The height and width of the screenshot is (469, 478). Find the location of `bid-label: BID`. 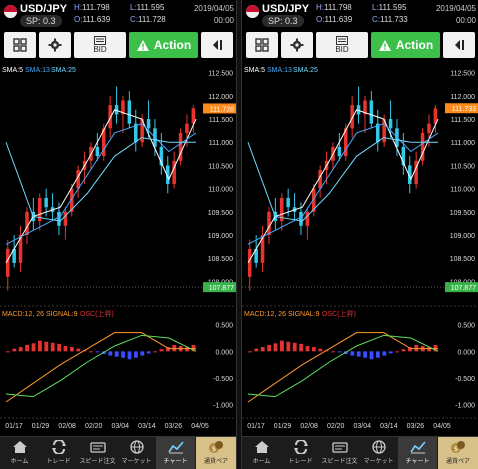

bid-label: BID is located at coordinates (342, 49).